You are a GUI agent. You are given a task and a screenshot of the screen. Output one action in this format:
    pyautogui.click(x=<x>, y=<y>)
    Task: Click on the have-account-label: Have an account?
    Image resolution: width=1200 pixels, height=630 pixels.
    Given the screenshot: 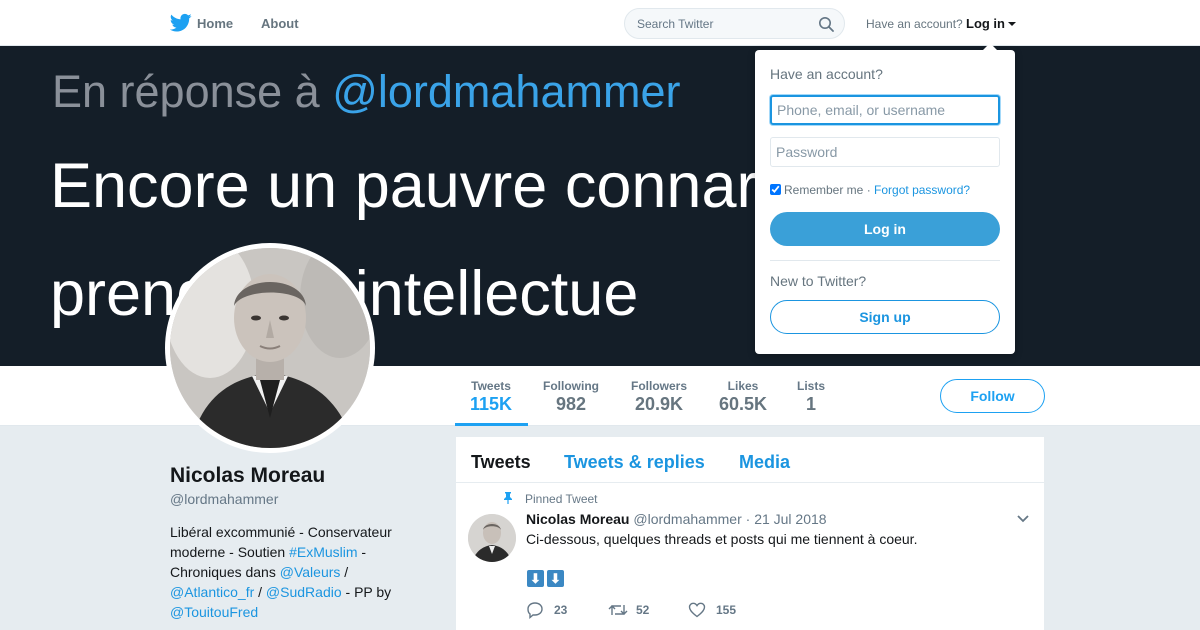 What is the action you would take?
    pyautogui.click(x=914, y=24)
    